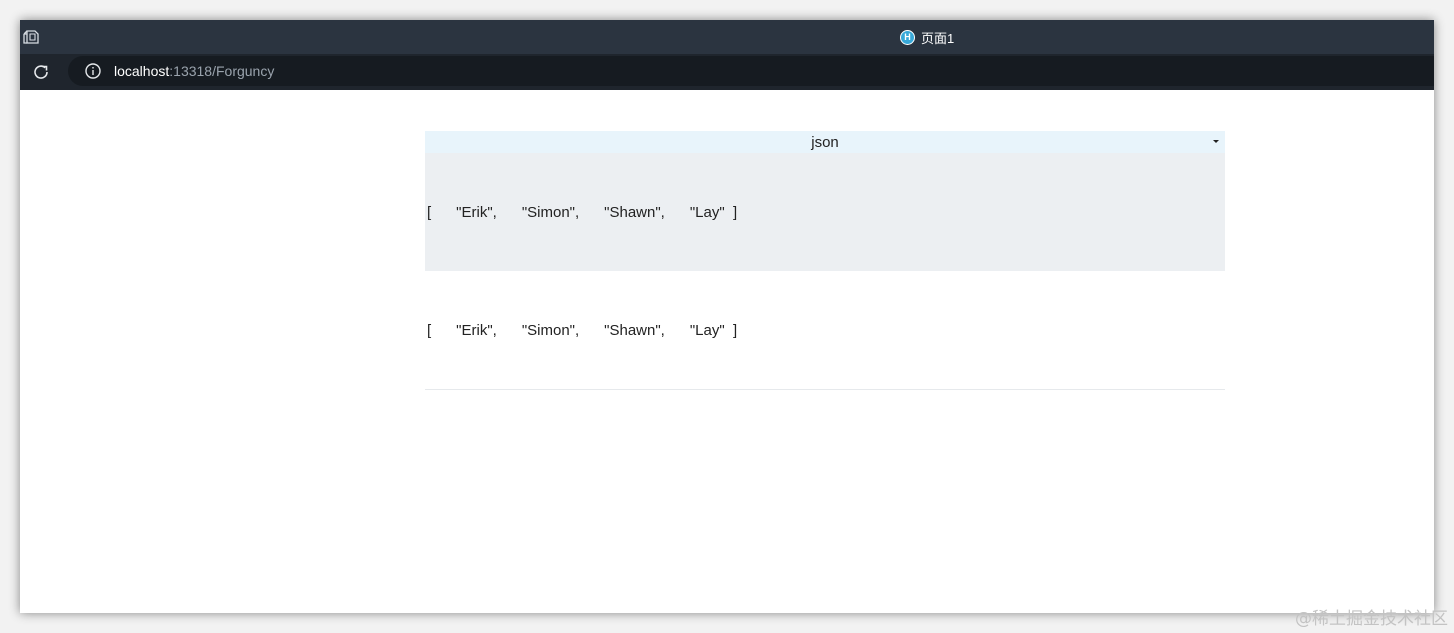 This screenshot has width=1454, height=633. I want to click on tab-title-label: 页面1, so click(938, 38).